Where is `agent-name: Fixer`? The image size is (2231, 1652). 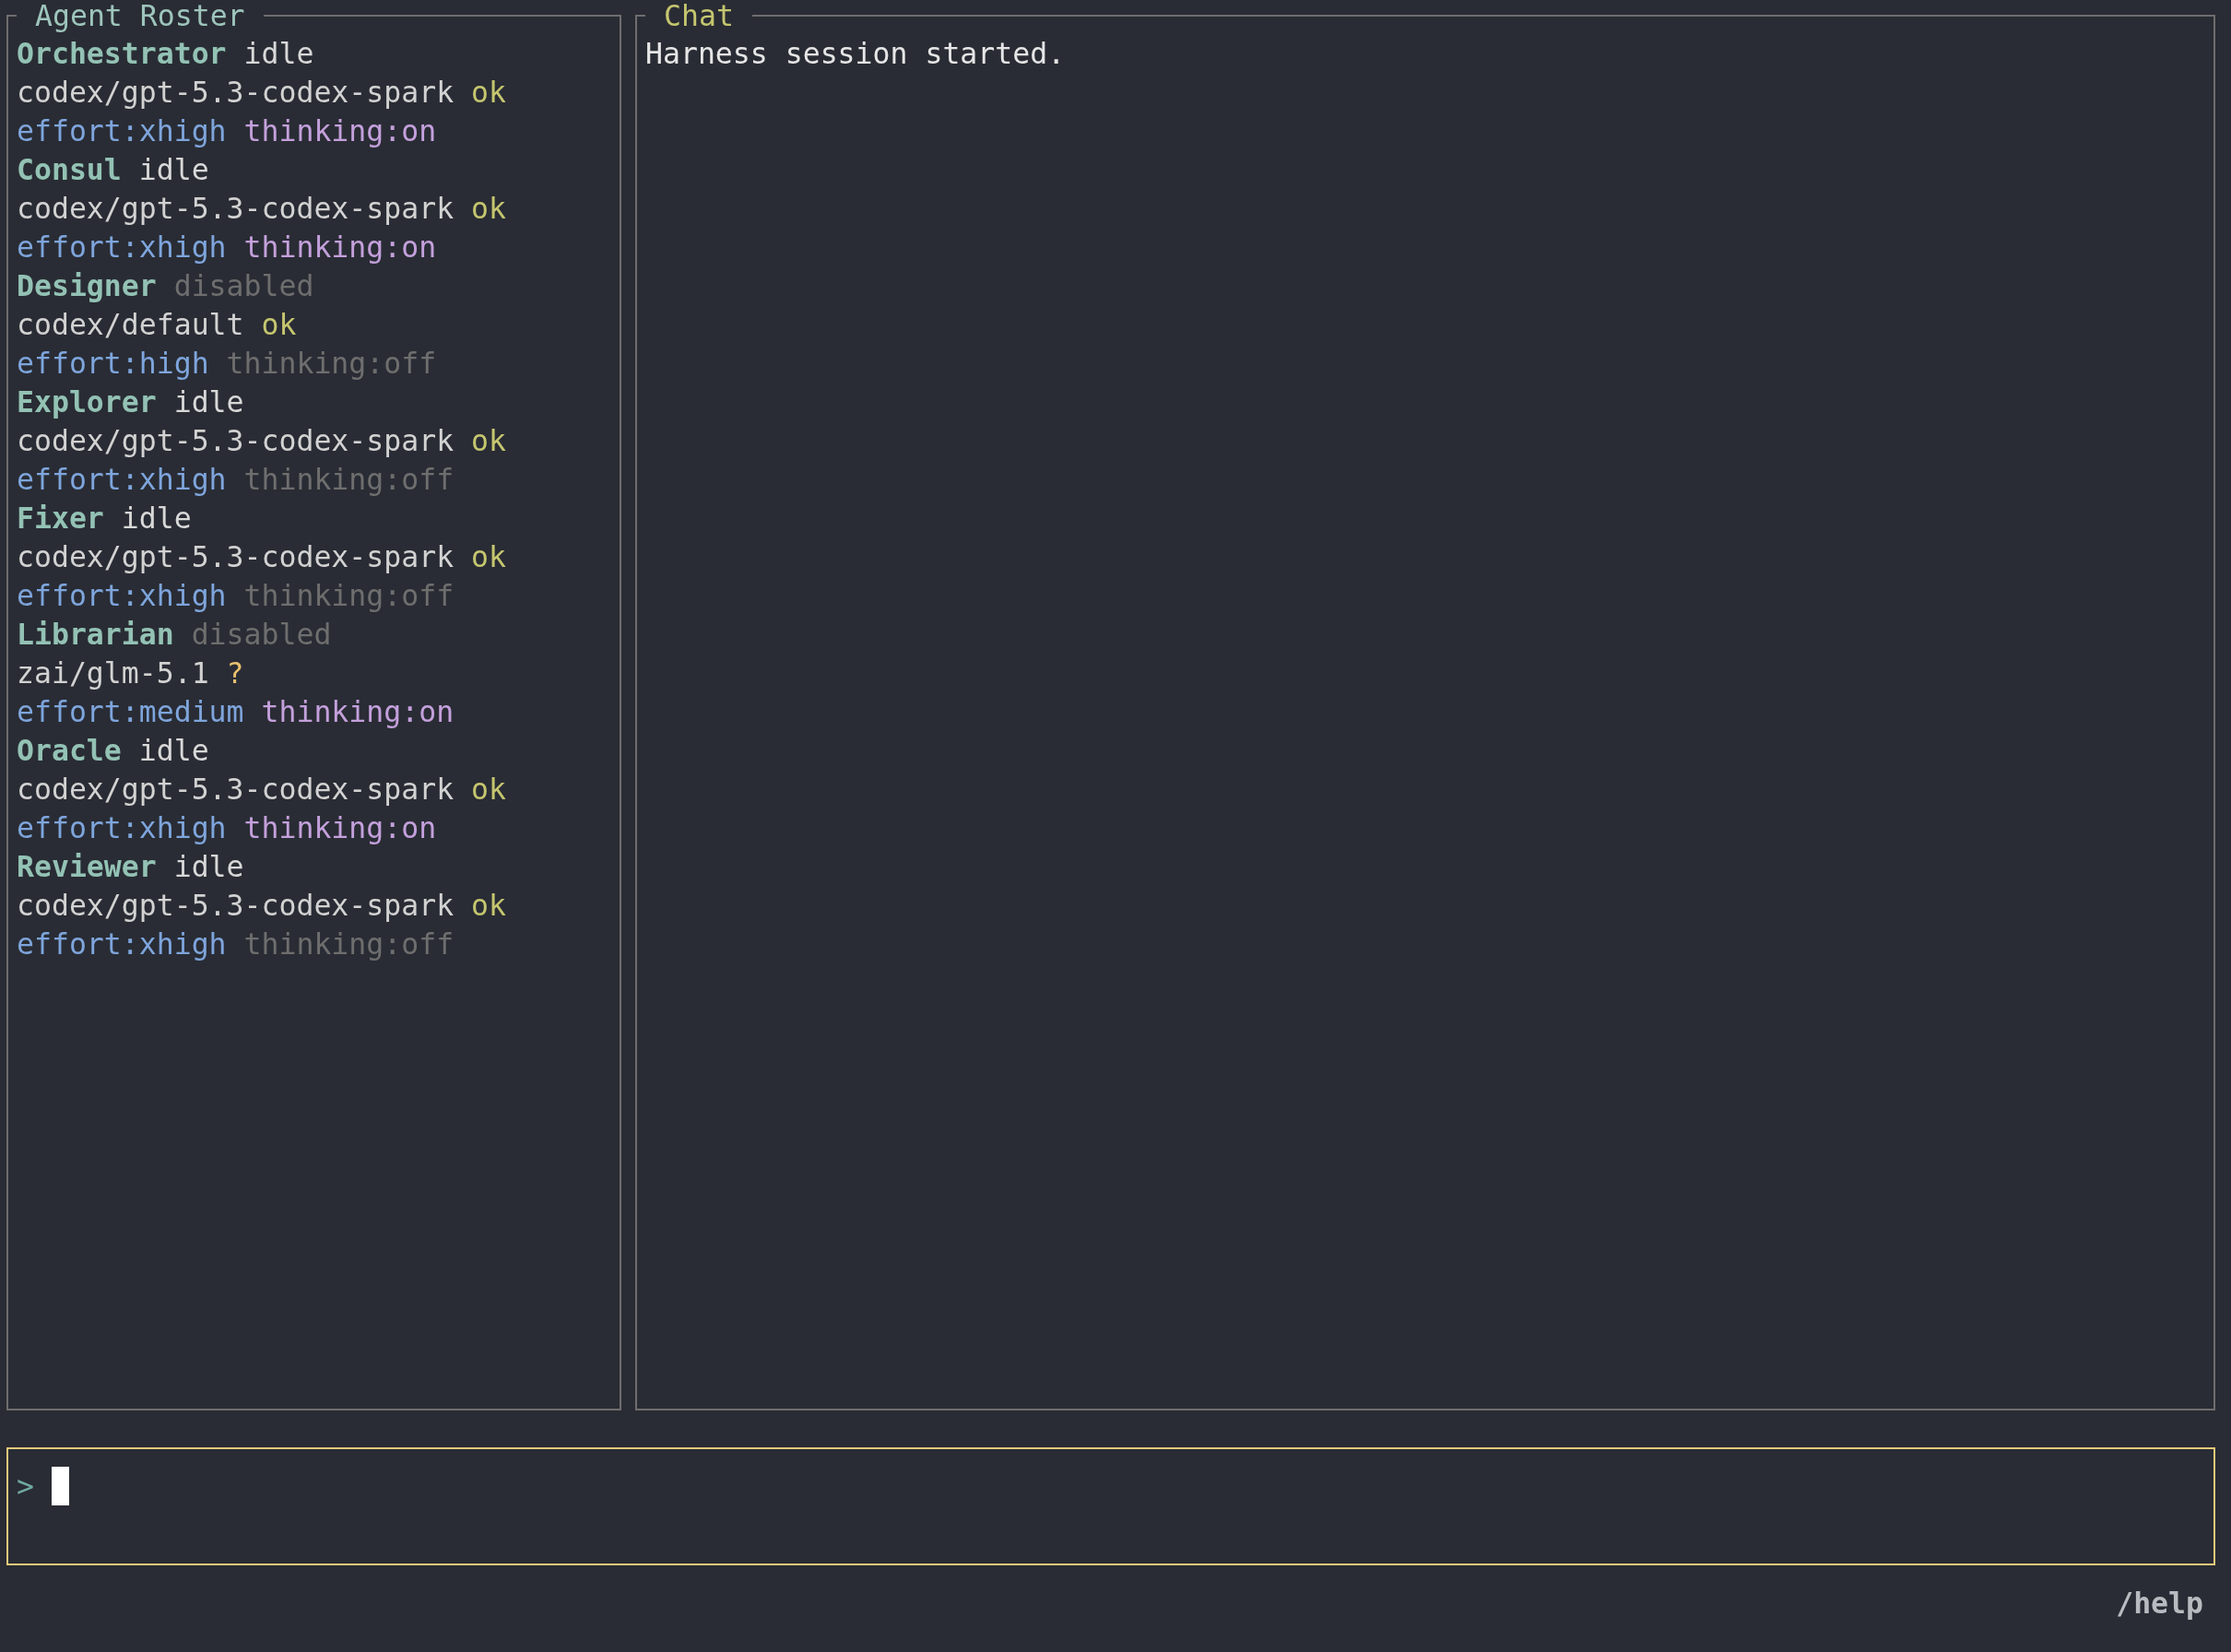
agent-name: Fixer is located at coordinates (61, 519).